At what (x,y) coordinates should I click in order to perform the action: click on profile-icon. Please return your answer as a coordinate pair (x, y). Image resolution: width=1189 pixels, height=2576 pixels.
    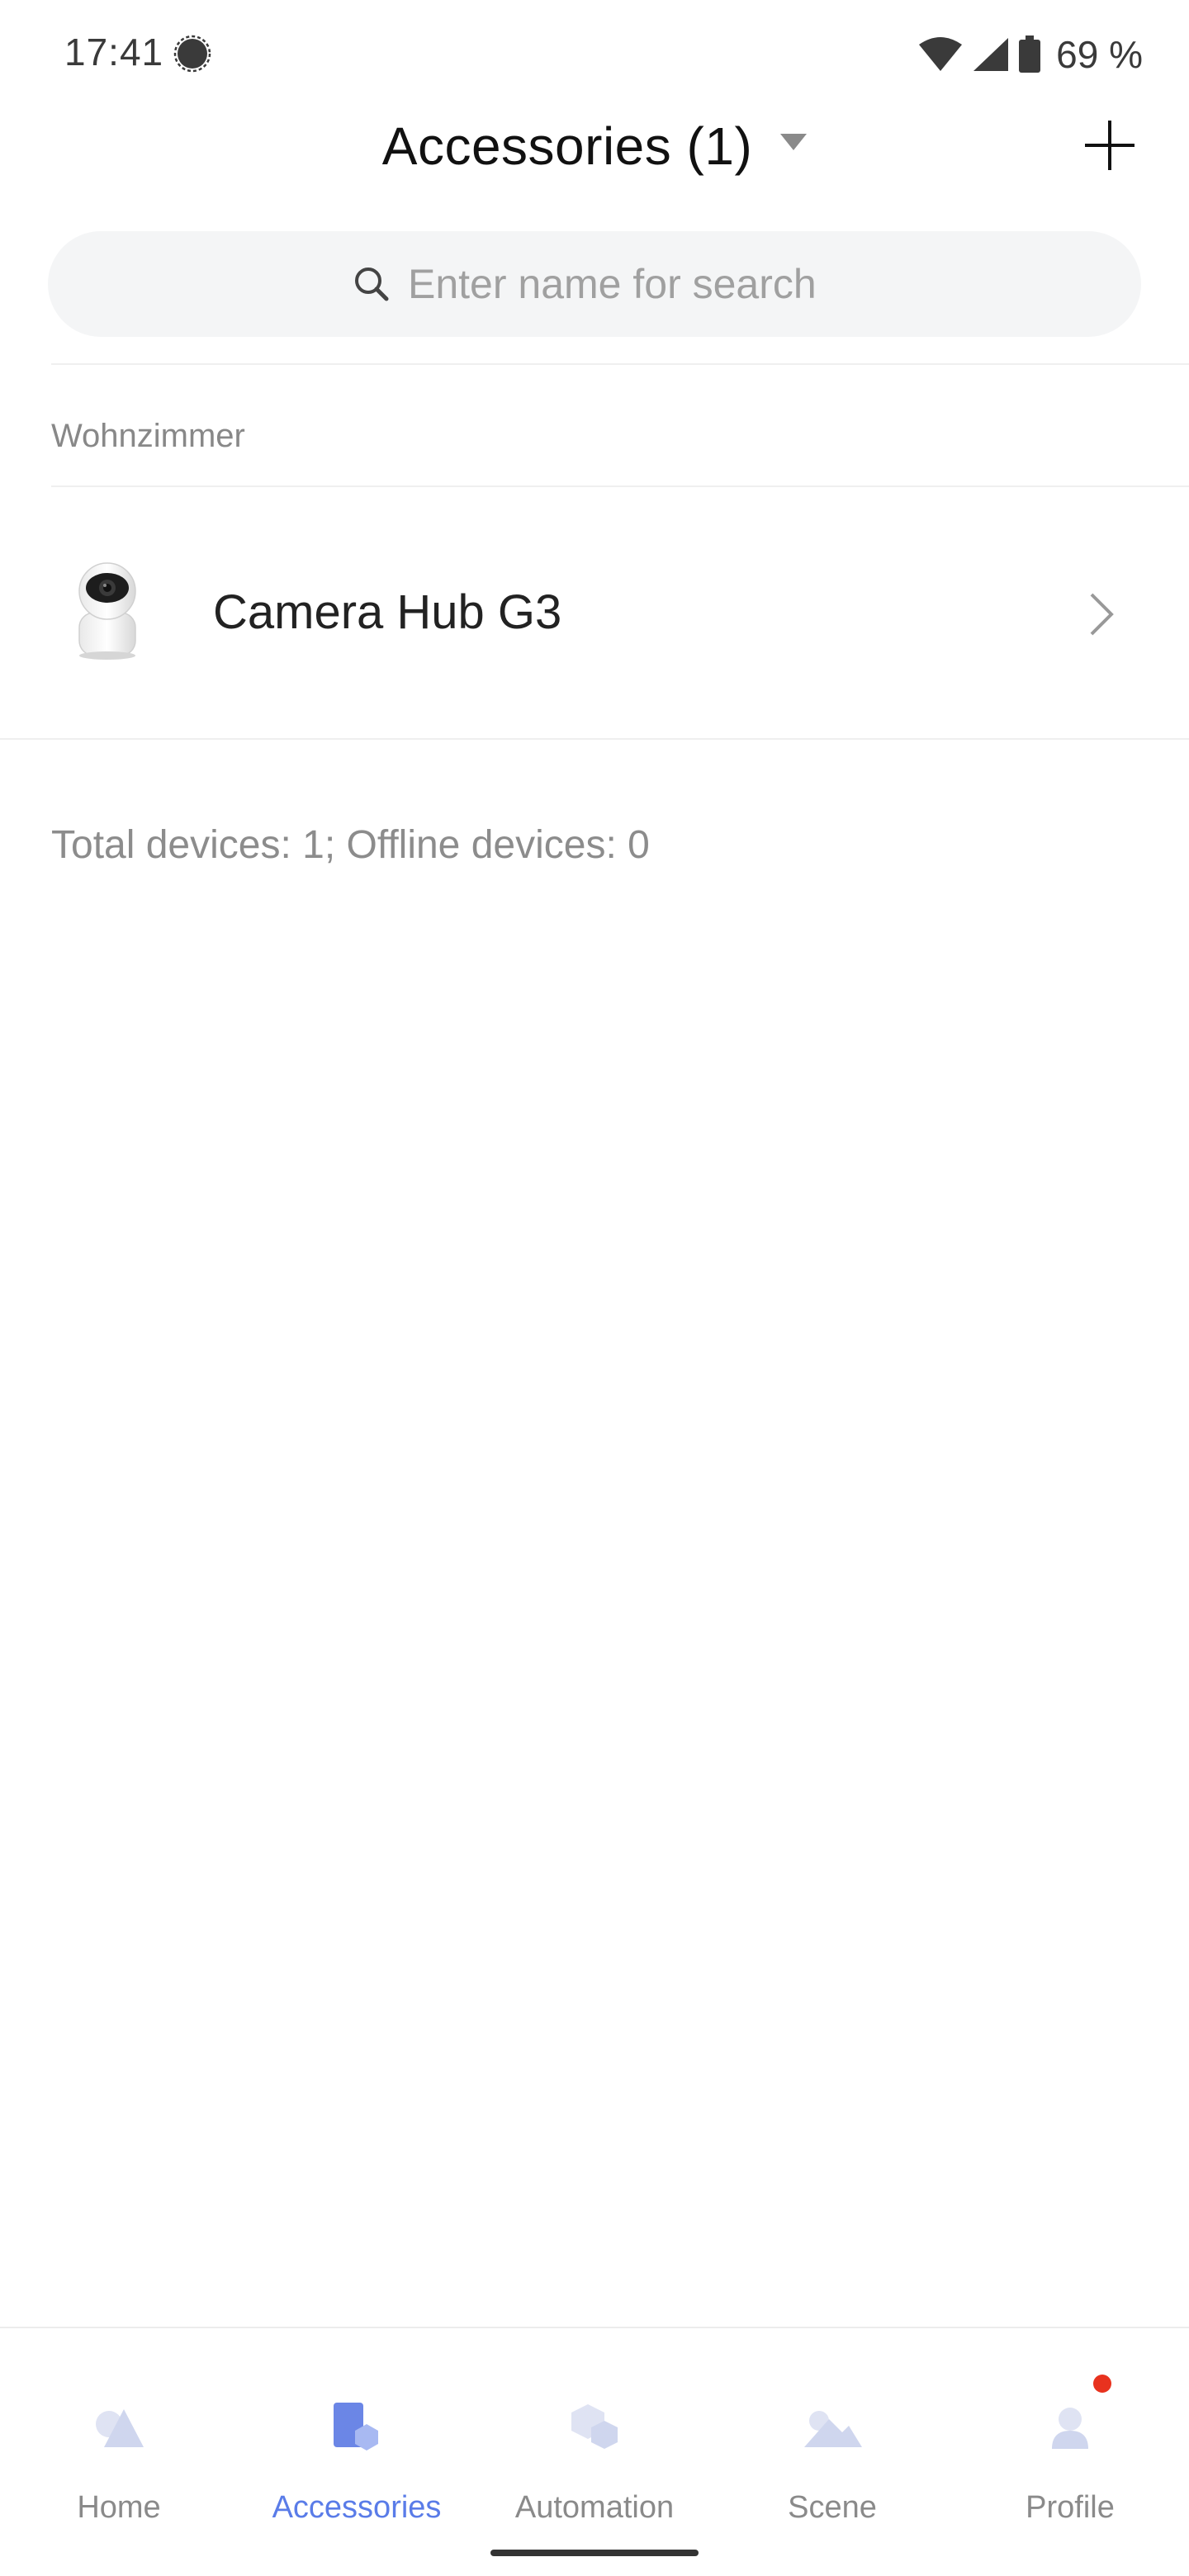
    Looking at the image, I should click on (1070, 2428).